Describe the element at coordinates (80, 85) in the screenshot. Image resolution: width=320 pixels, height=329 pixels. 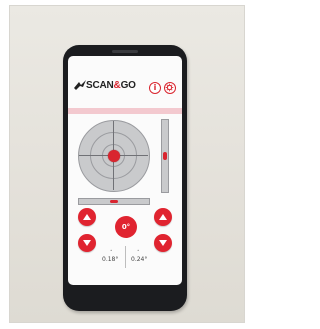
I see `bird-logo-icon` at that location.